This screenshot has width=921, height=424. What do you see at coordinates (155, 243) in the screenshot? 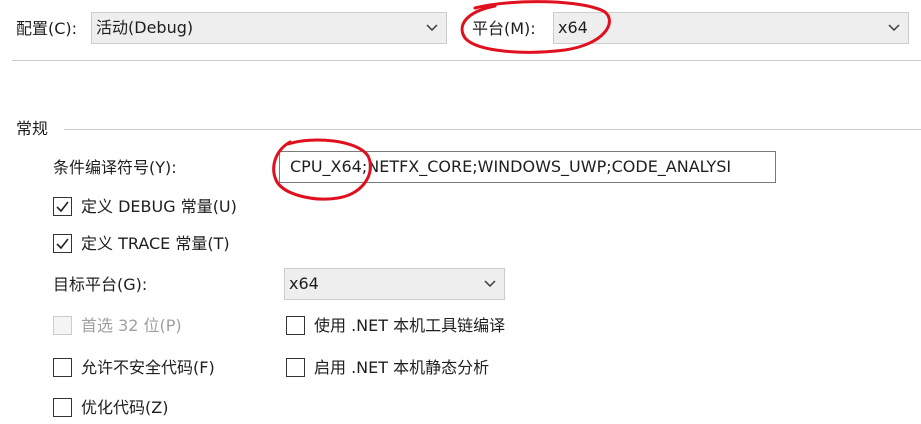
I see `define-trace-label: 定义 TRACE 常量(T)` at bounding box center [155, 243].